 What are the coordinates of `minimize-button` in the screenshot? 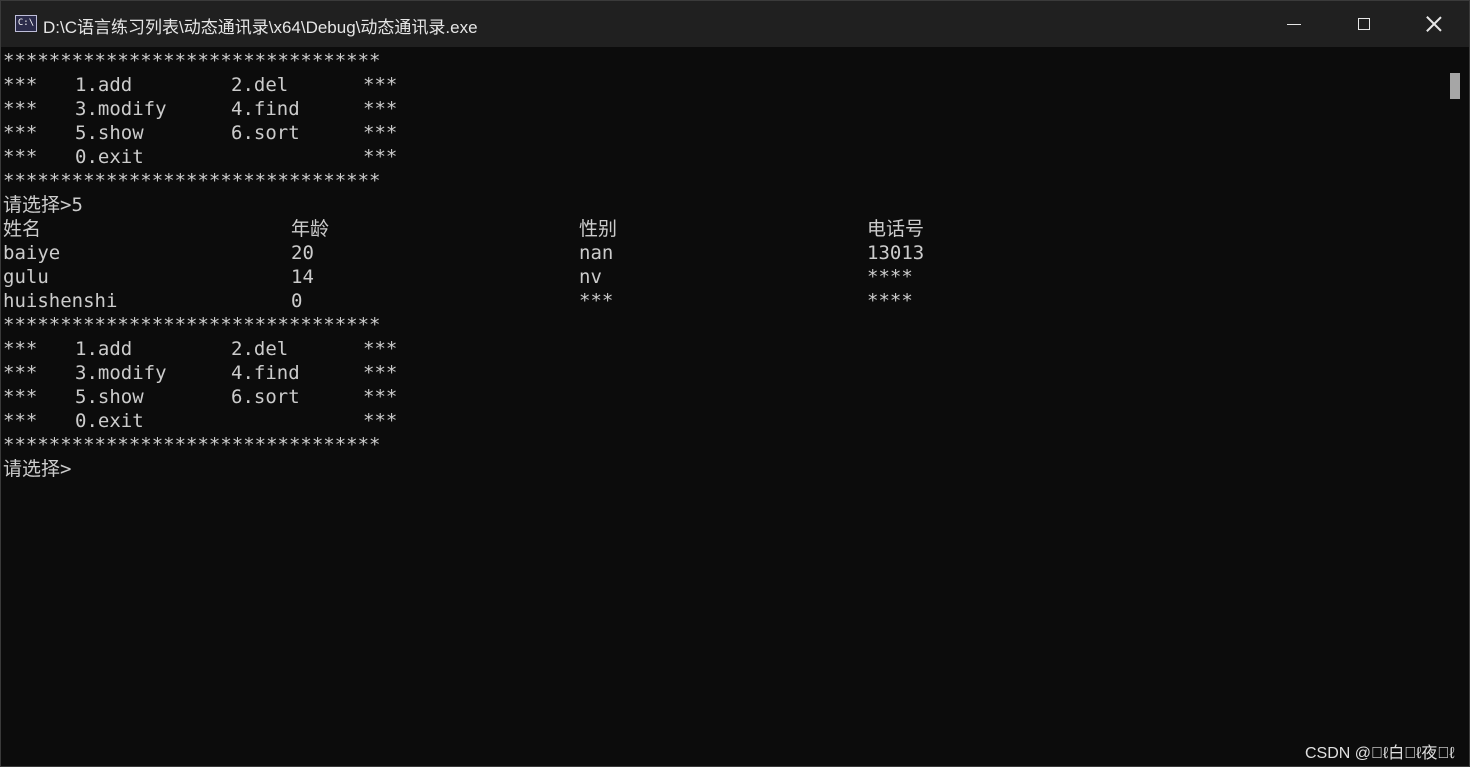 It's located at (1294, 24).